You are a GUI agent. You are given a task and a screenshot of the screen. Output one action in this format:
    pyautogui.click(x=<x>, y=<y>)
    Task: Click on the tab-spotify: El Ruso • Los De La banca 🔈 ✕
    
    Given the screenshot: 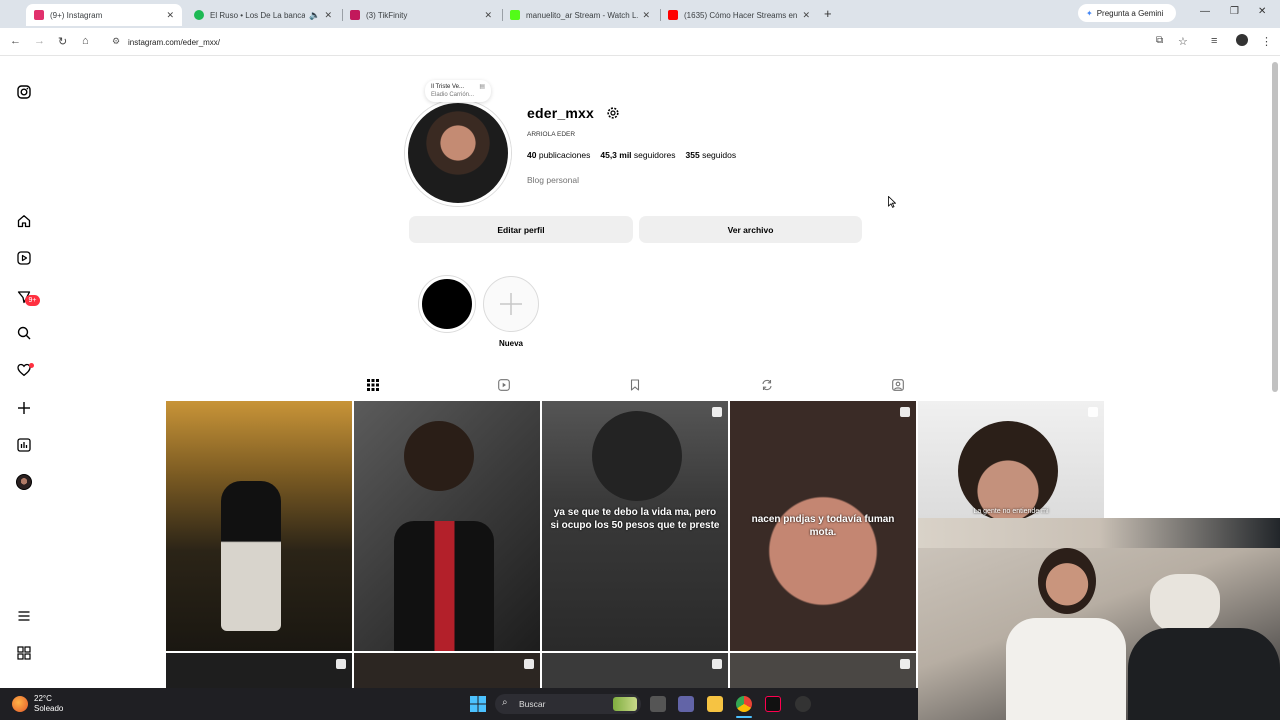 What is the action you would take?
    pyautogui.click(x=263, y=15)
    